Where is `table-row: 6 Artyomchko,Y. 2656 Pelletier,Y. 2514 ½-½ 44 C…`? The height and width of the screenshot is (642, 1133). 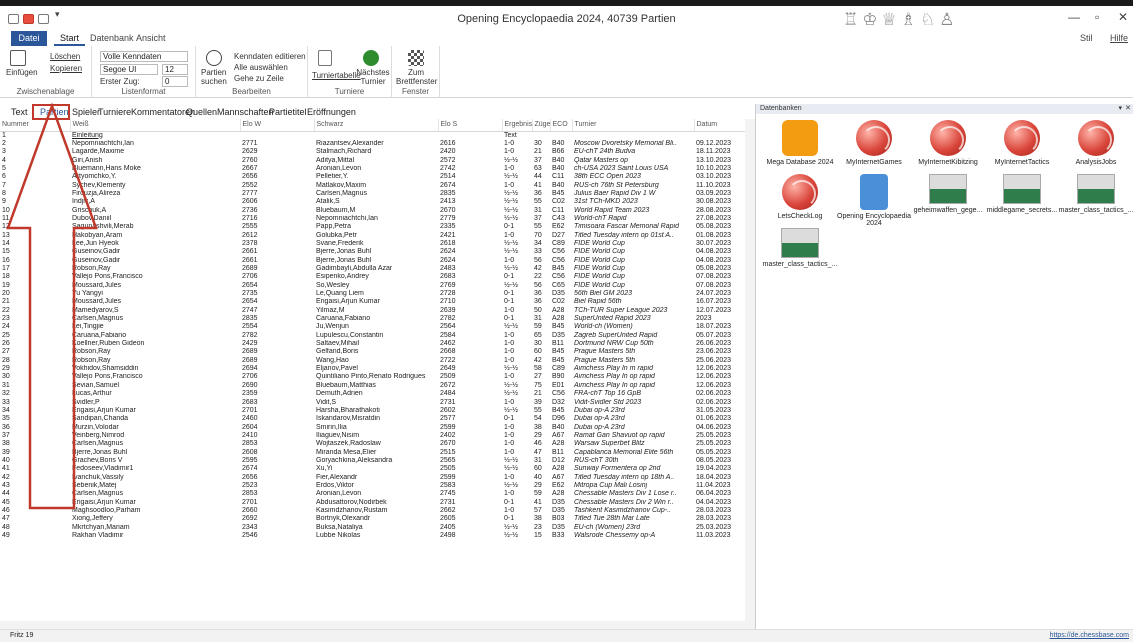
table-row: 6 Artyomchko,Y. 2656 Pelletier,Y. 2514 ½-½ 44 C… is located at coordinates (377, 177).